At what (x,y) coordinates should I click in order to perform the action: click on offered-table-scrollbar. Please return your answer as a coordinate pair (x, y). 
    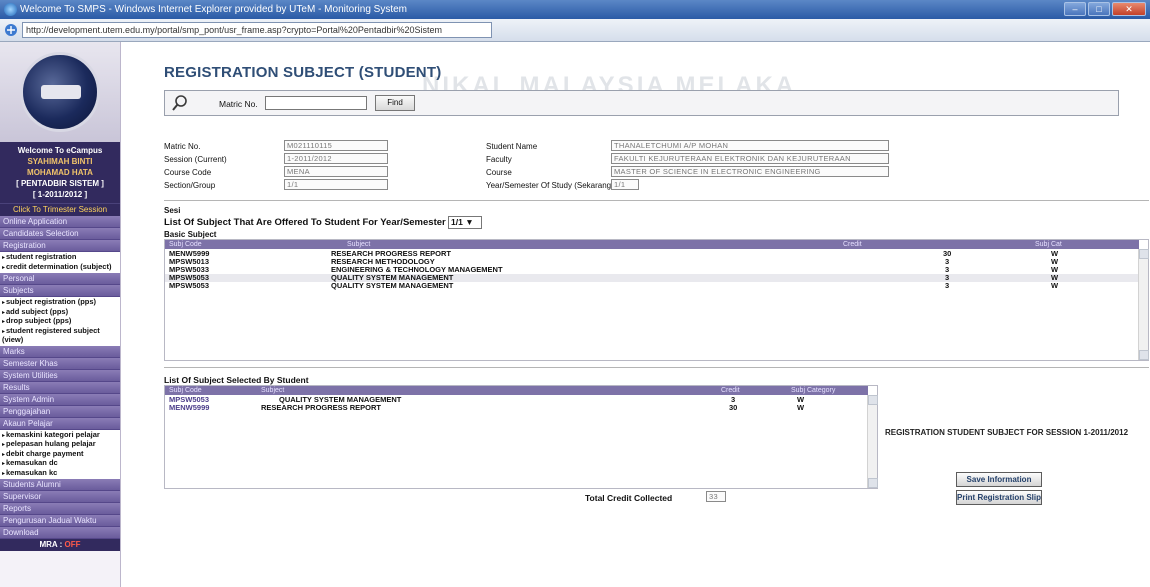
    Looking at the image, I should click on (1143, 304).